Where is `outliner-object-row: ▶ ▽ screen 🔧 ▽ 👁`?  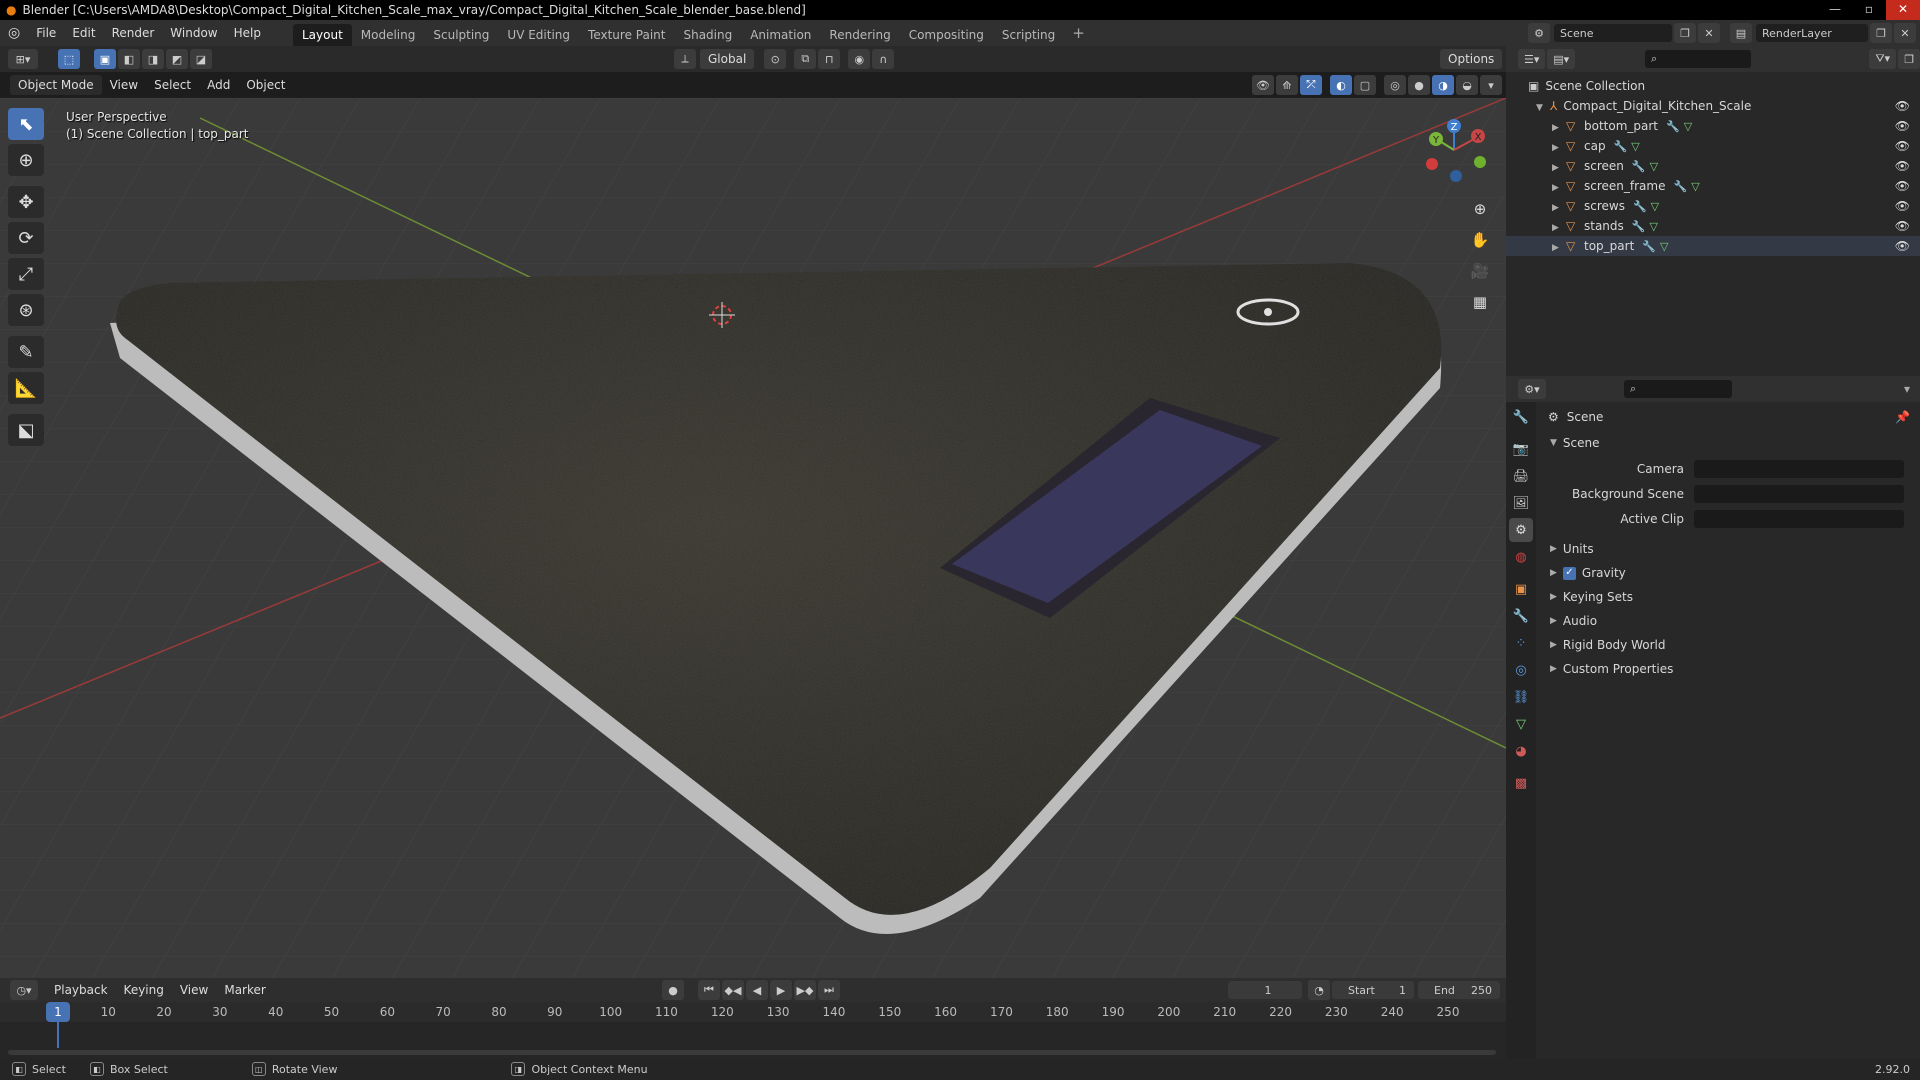 outliner-object-row: ▶ ▽ screen 🔧 ▽ 👁 is located at coordinates (1713, 166).